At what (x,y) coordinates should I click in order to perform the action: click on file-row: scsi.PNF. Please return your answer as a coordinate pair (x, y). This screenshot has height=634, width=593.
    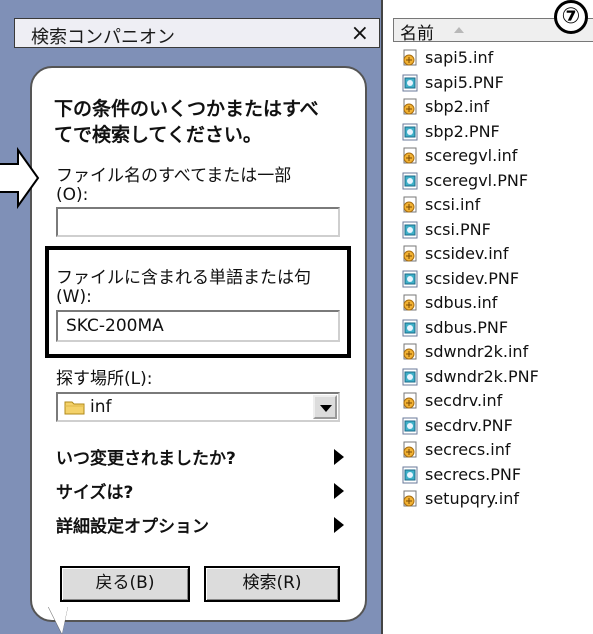
    Looking at the image, I should click on (496, 230).